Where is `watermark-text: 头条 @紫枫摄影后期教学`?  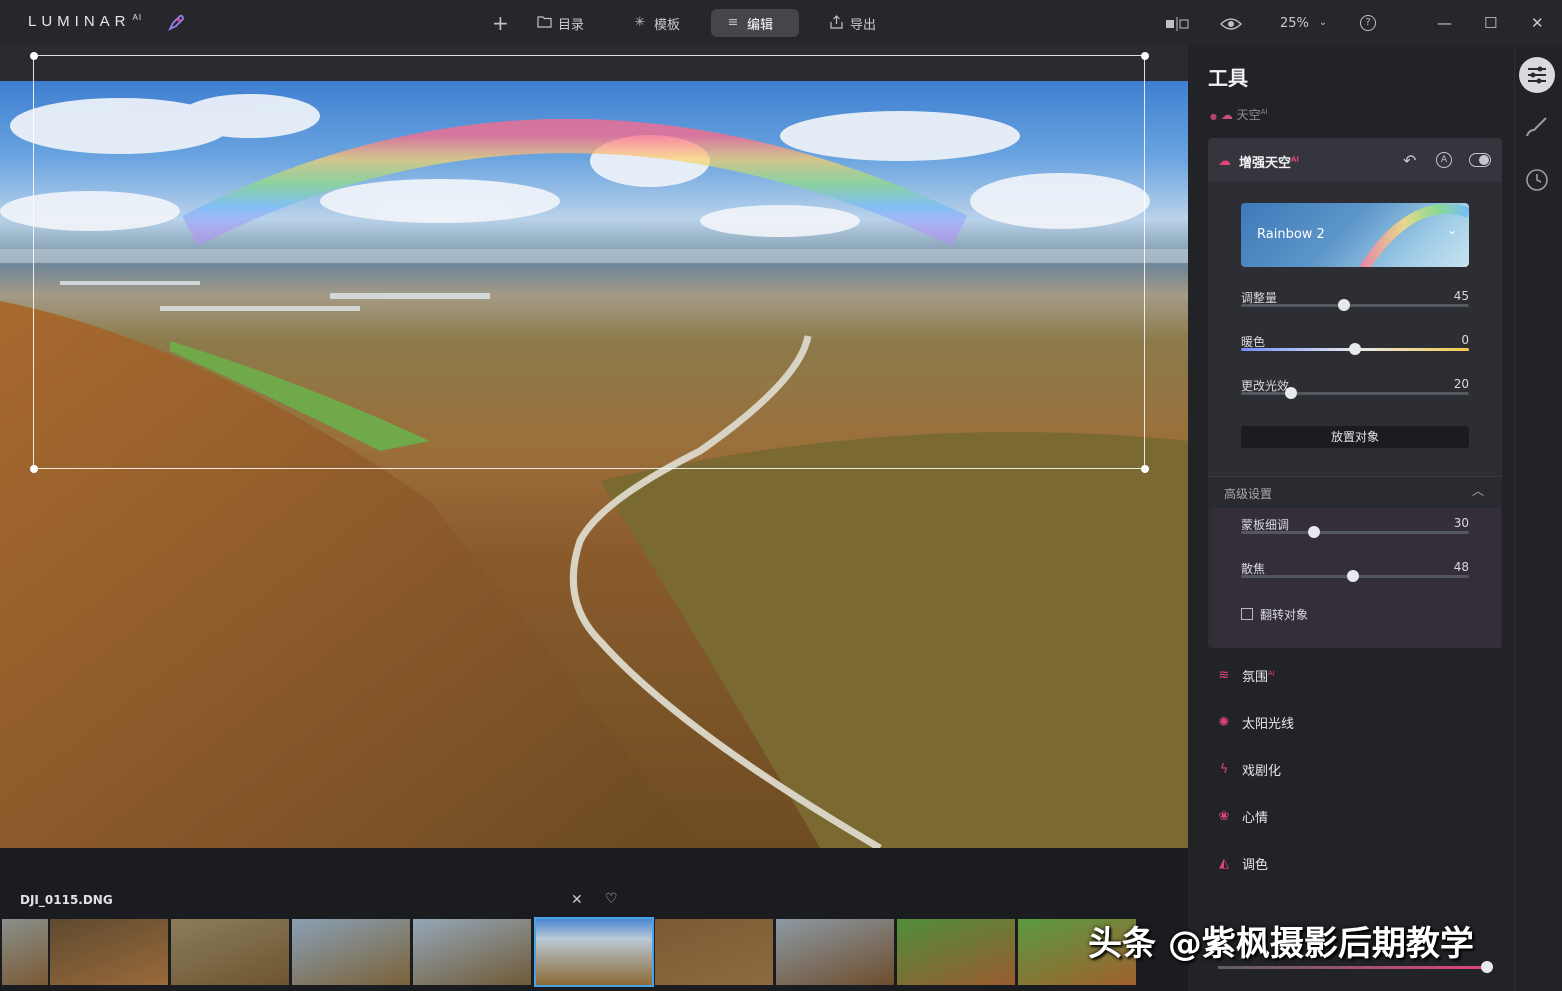
watermark-text: 头条 @紫枫摄影后期教学 is located at coordinates (1281, 944).